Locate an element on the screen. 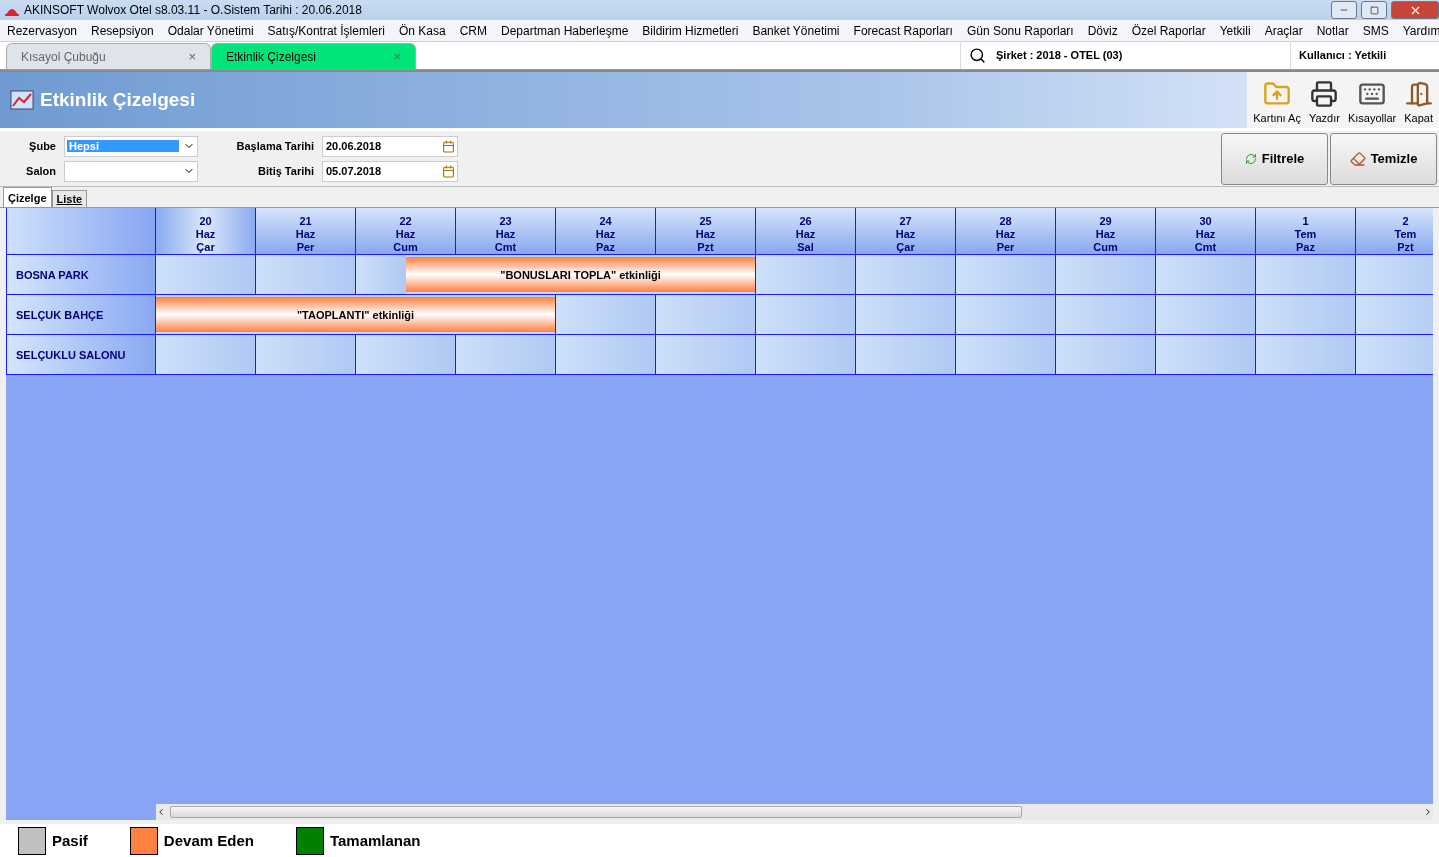  menu-item: Odalar Yönetimi is located at coordinates (210, 30).